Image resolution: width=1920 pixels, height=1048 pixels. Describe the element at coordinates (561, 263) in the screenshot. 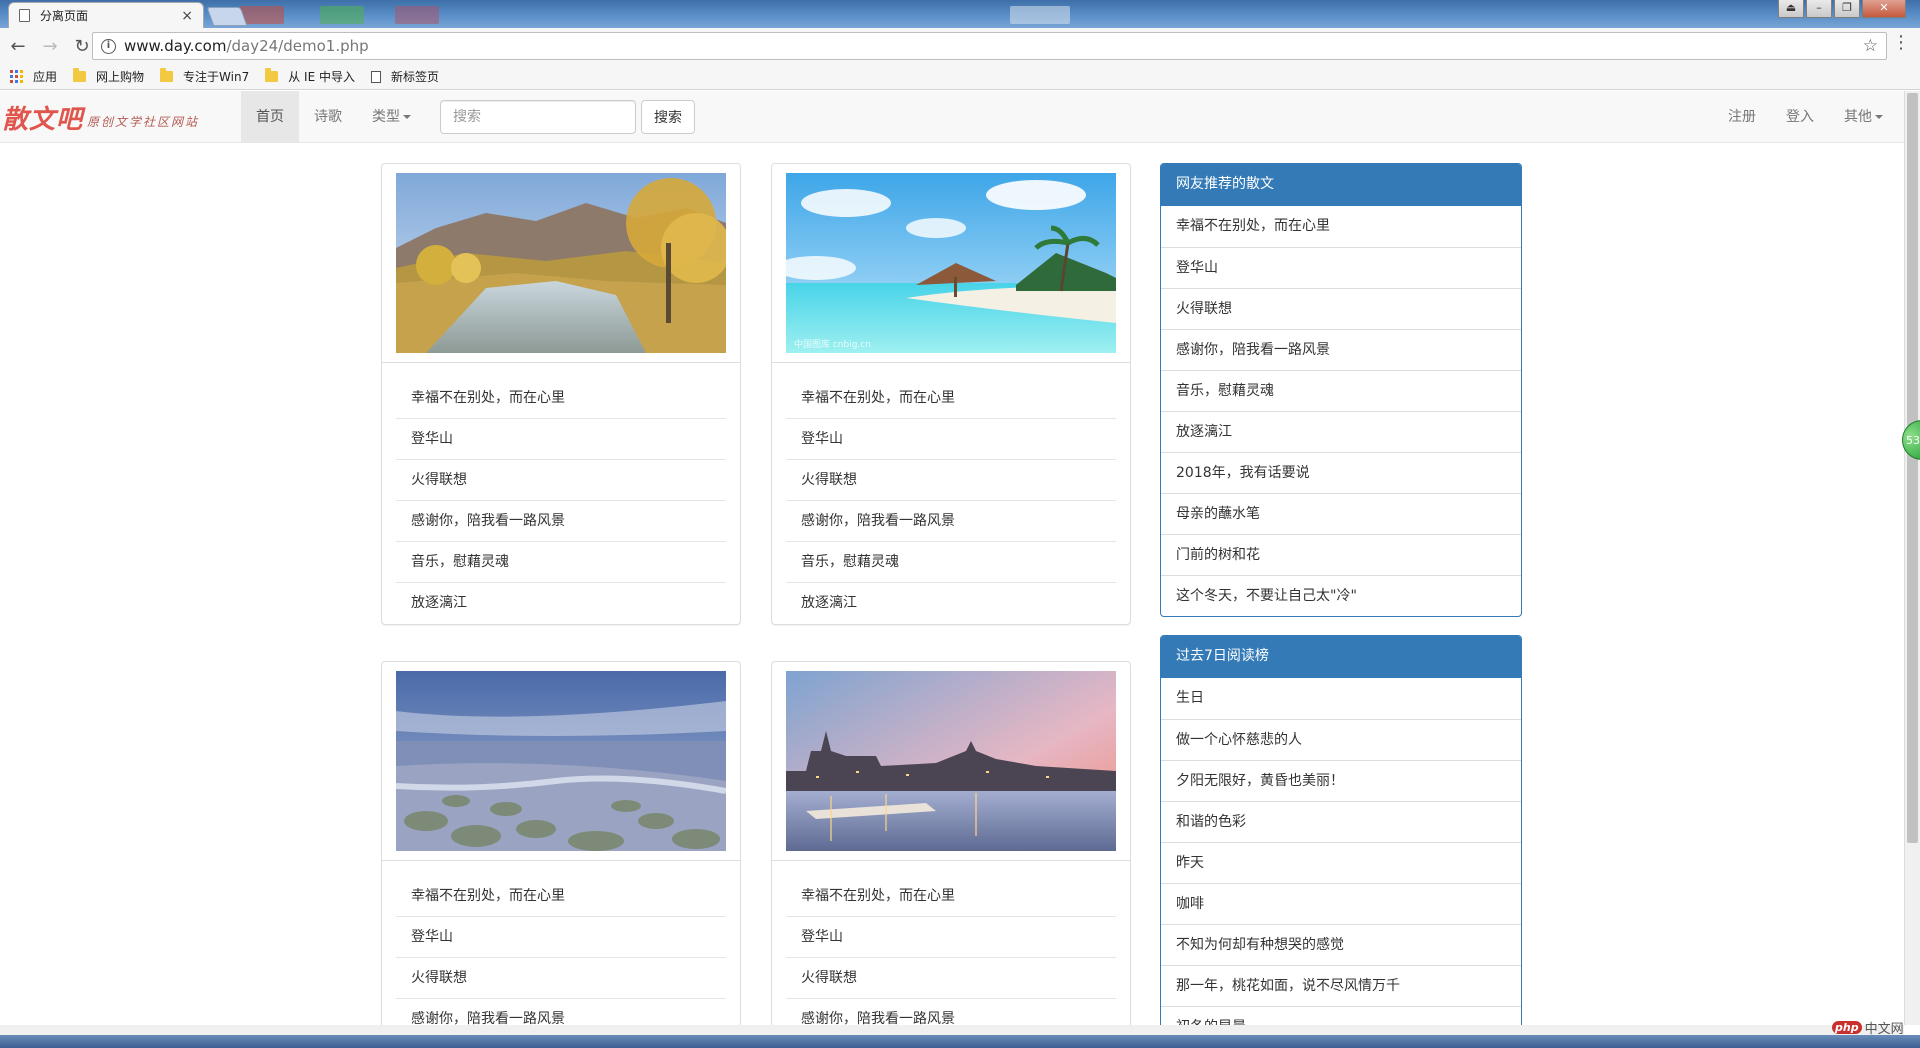

I see `autumn-river-photo` at that location.